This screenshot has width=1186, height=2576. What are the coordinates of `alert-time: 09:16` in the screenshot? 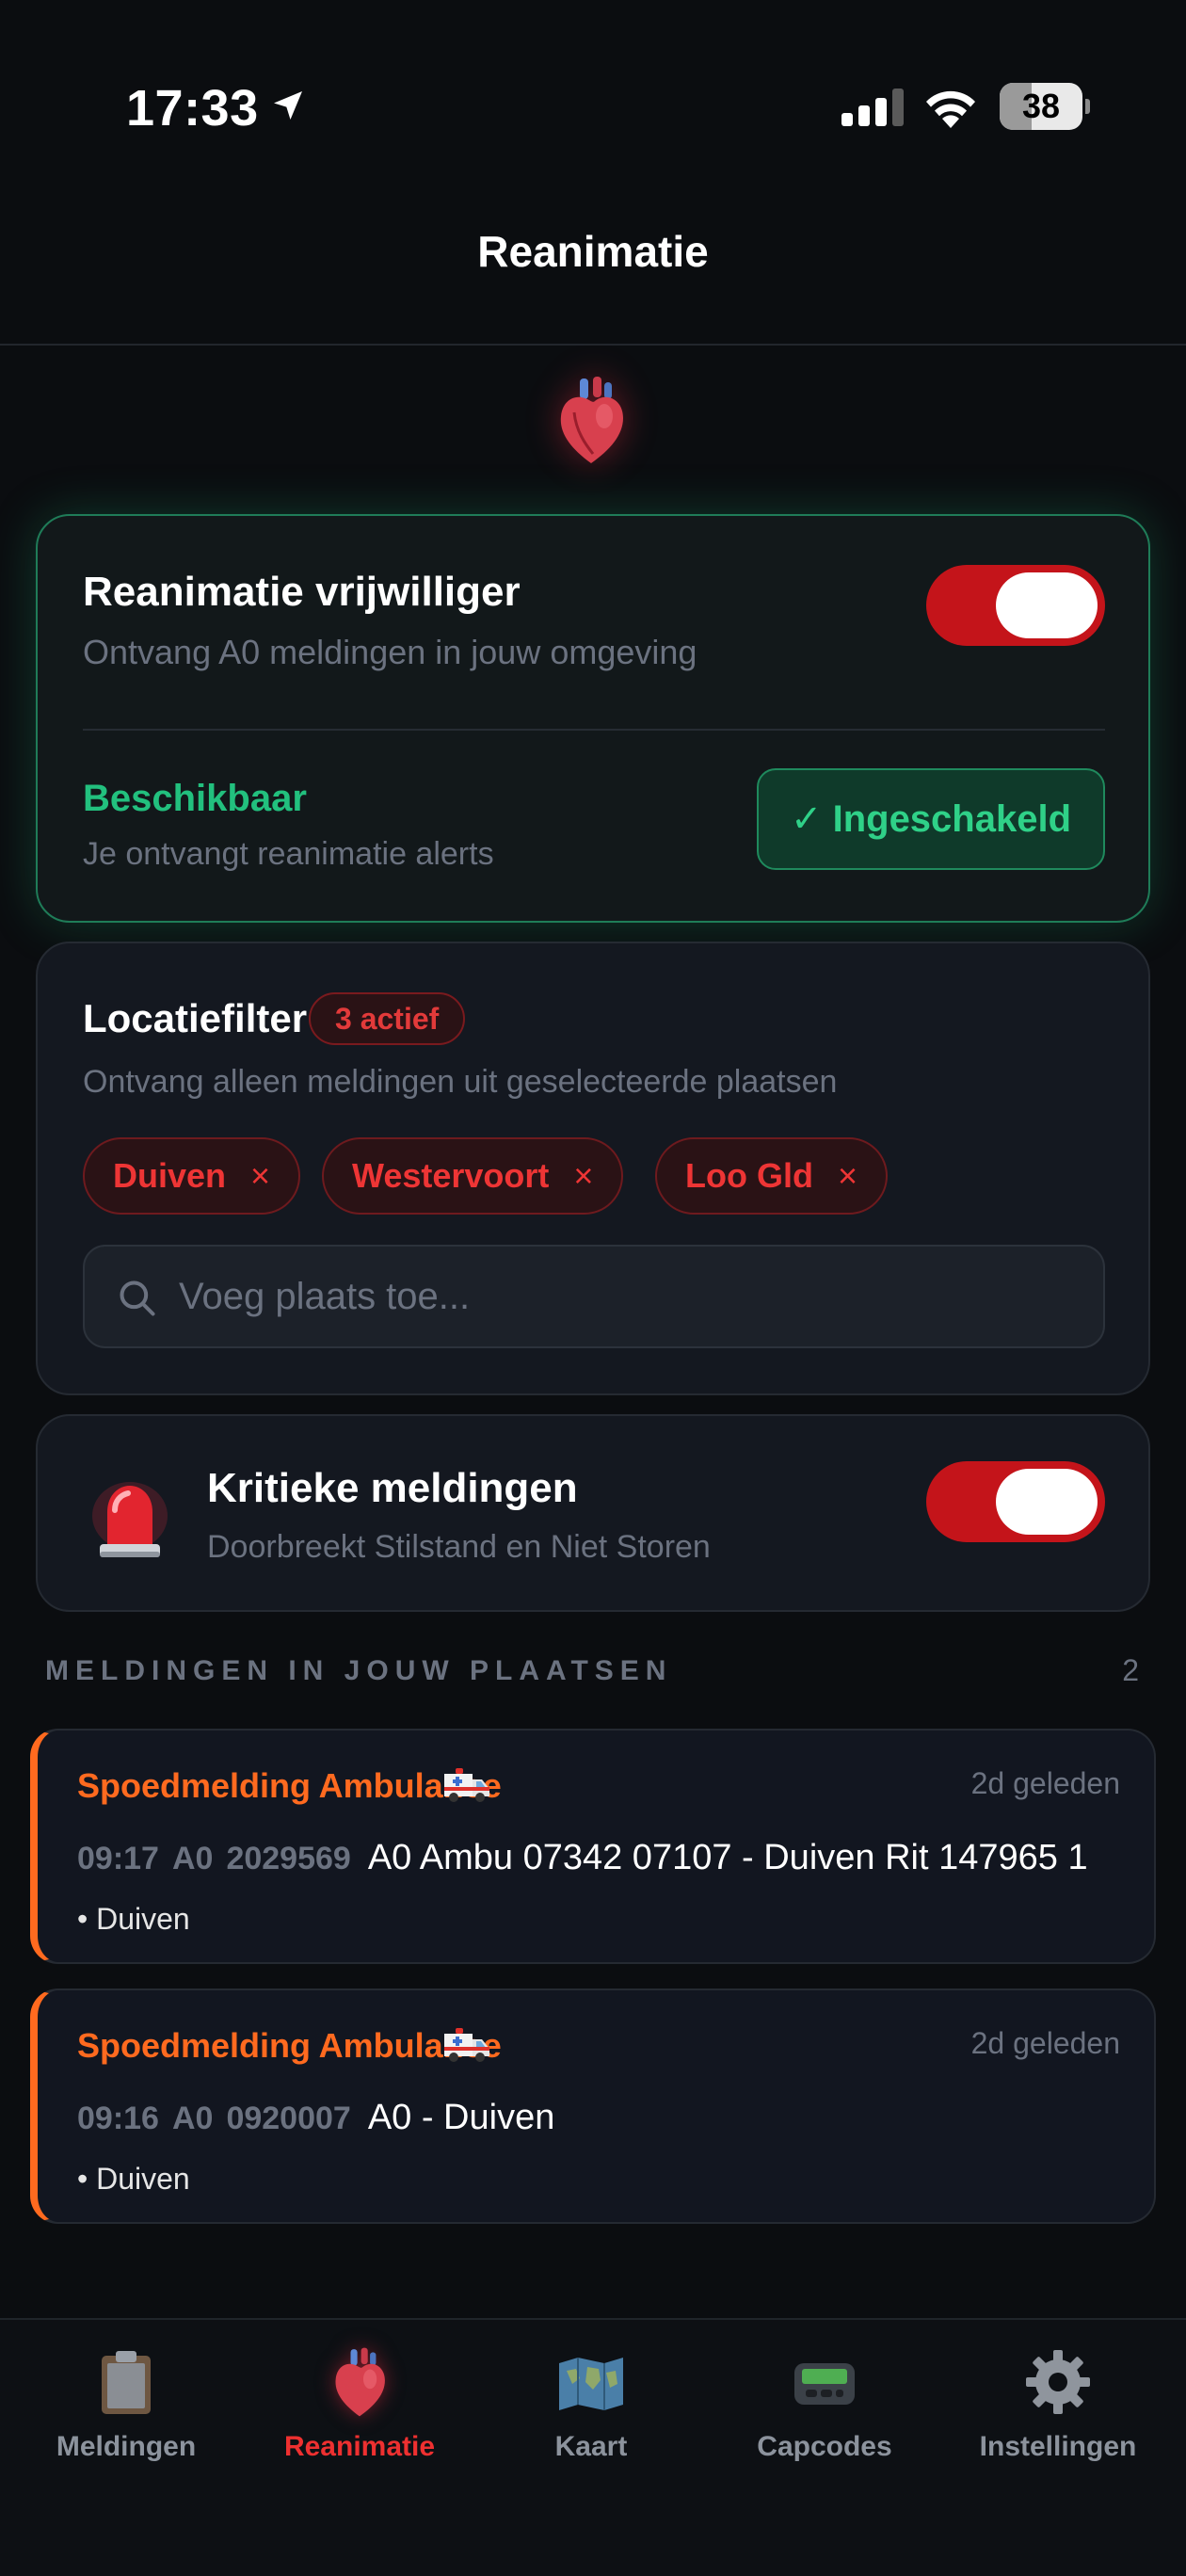 It's located at (118, 2118).